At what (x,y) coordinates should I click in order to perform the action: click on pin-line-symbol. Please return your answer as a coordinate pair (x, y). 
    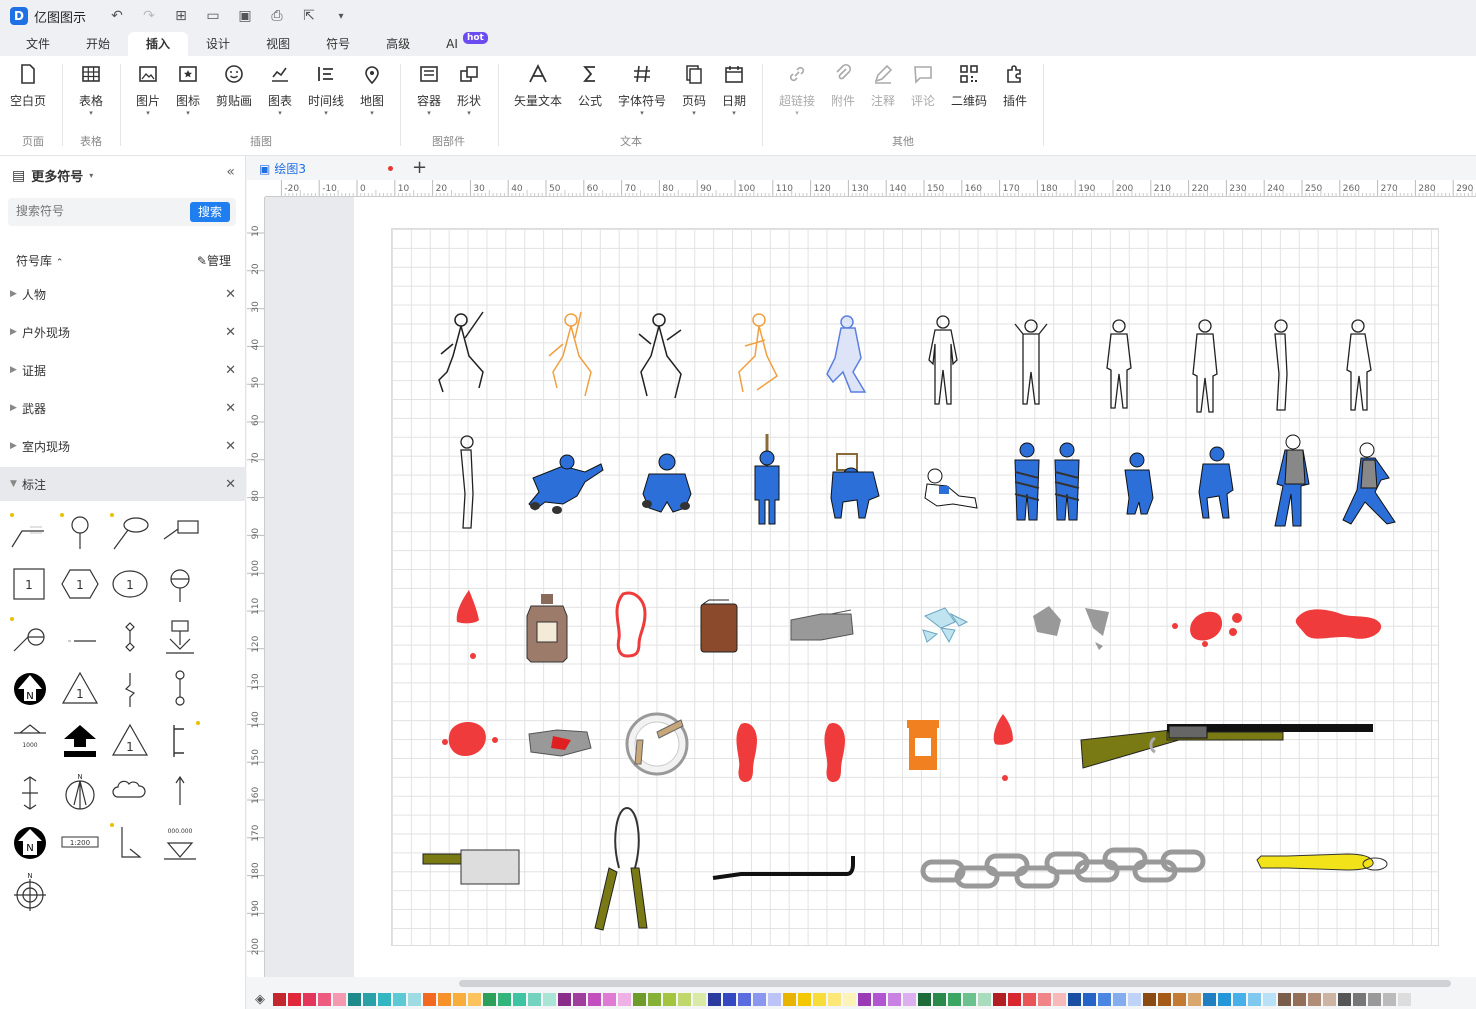
    Looking at the image, I should click on (180, 689).